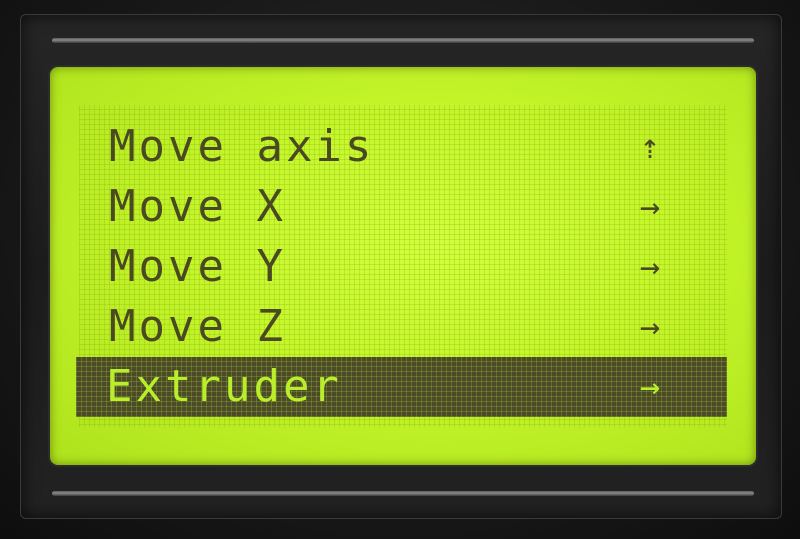 This screenshot has height=539, width=800. Describe the element at coordinates (197, 266) in the screenshot. I see `menu-item-label: Move Y` at that location.